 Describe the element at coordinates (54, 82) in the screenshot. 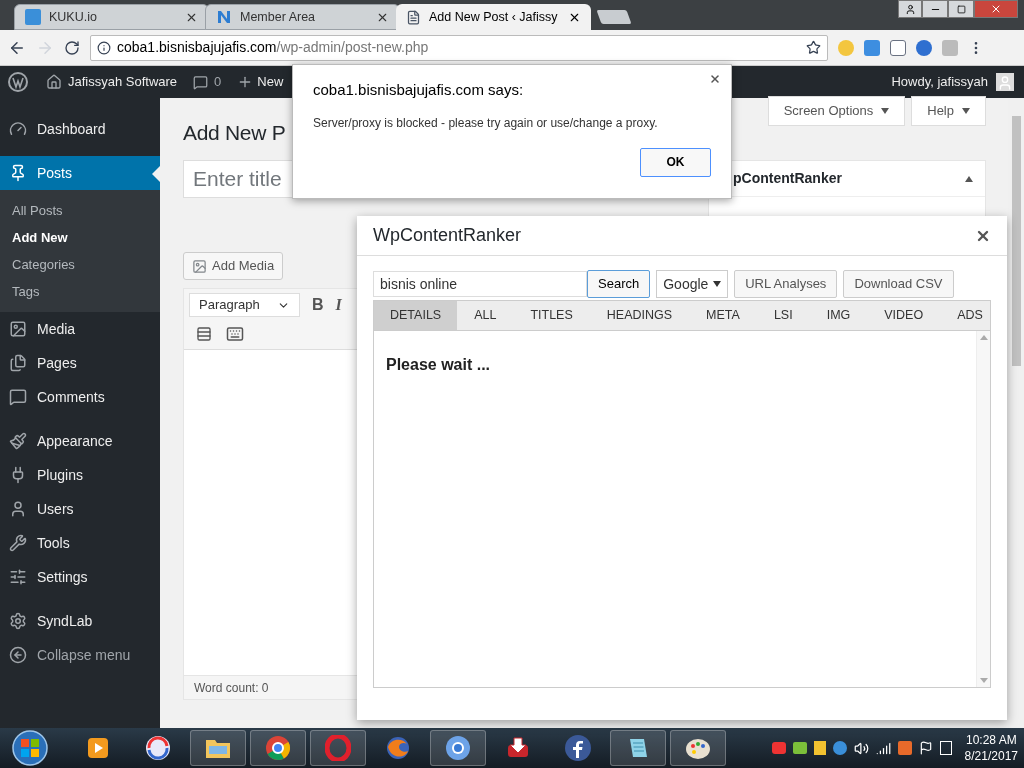

I see `home-icon` at that location.